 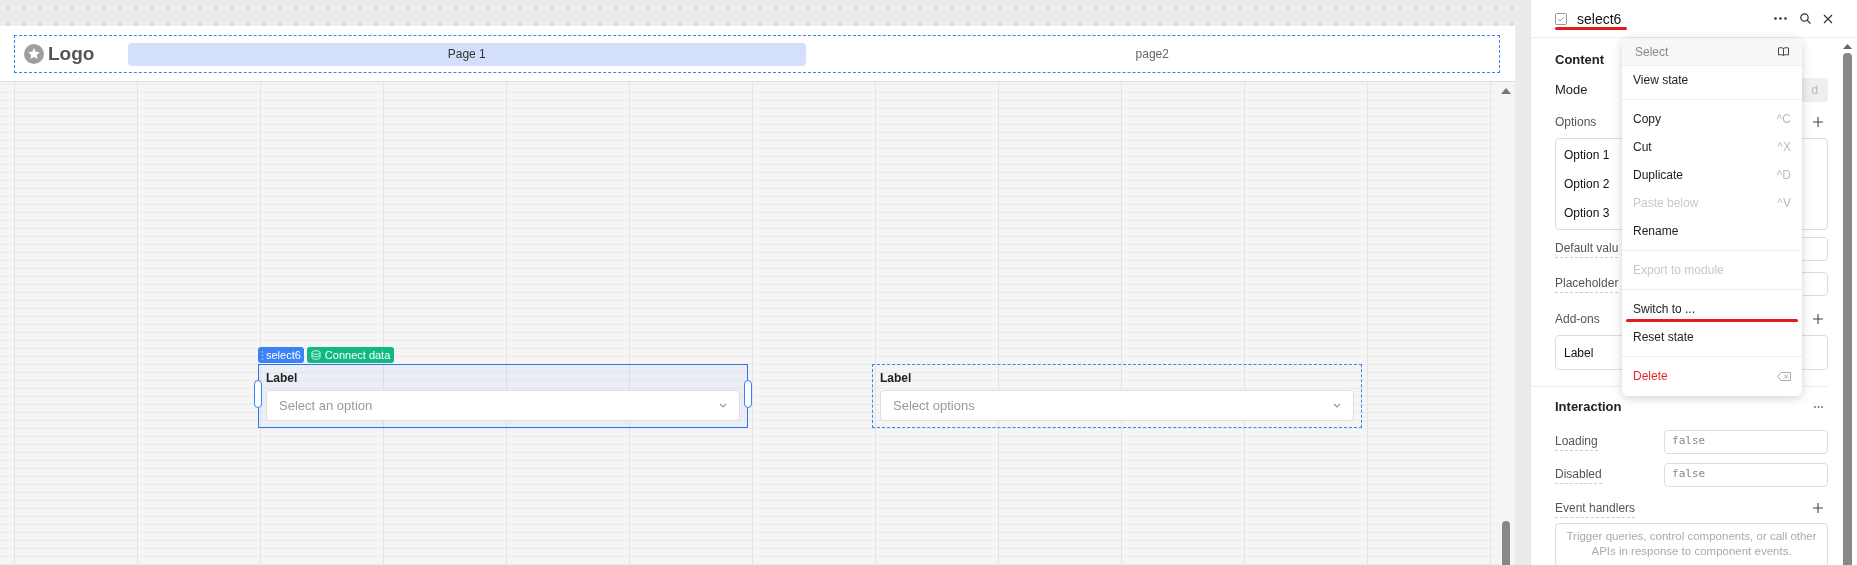 What do you see at coordinates (1152, 54) in the screenshot?
I see `page-tab: page2` at bounding box center [1152, 54].